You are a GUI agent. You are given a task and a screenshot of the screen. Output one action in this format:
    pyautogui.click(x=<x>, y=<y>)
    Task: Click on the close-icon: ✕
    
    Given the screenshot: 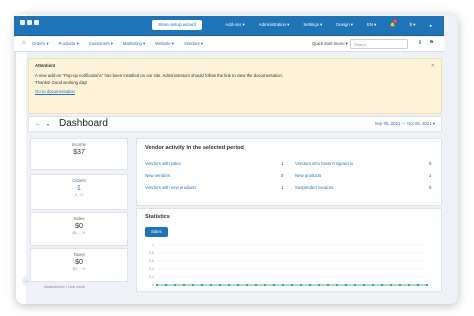 What is the action you would take?
    pyautogui.click(x=433, y=67)
    